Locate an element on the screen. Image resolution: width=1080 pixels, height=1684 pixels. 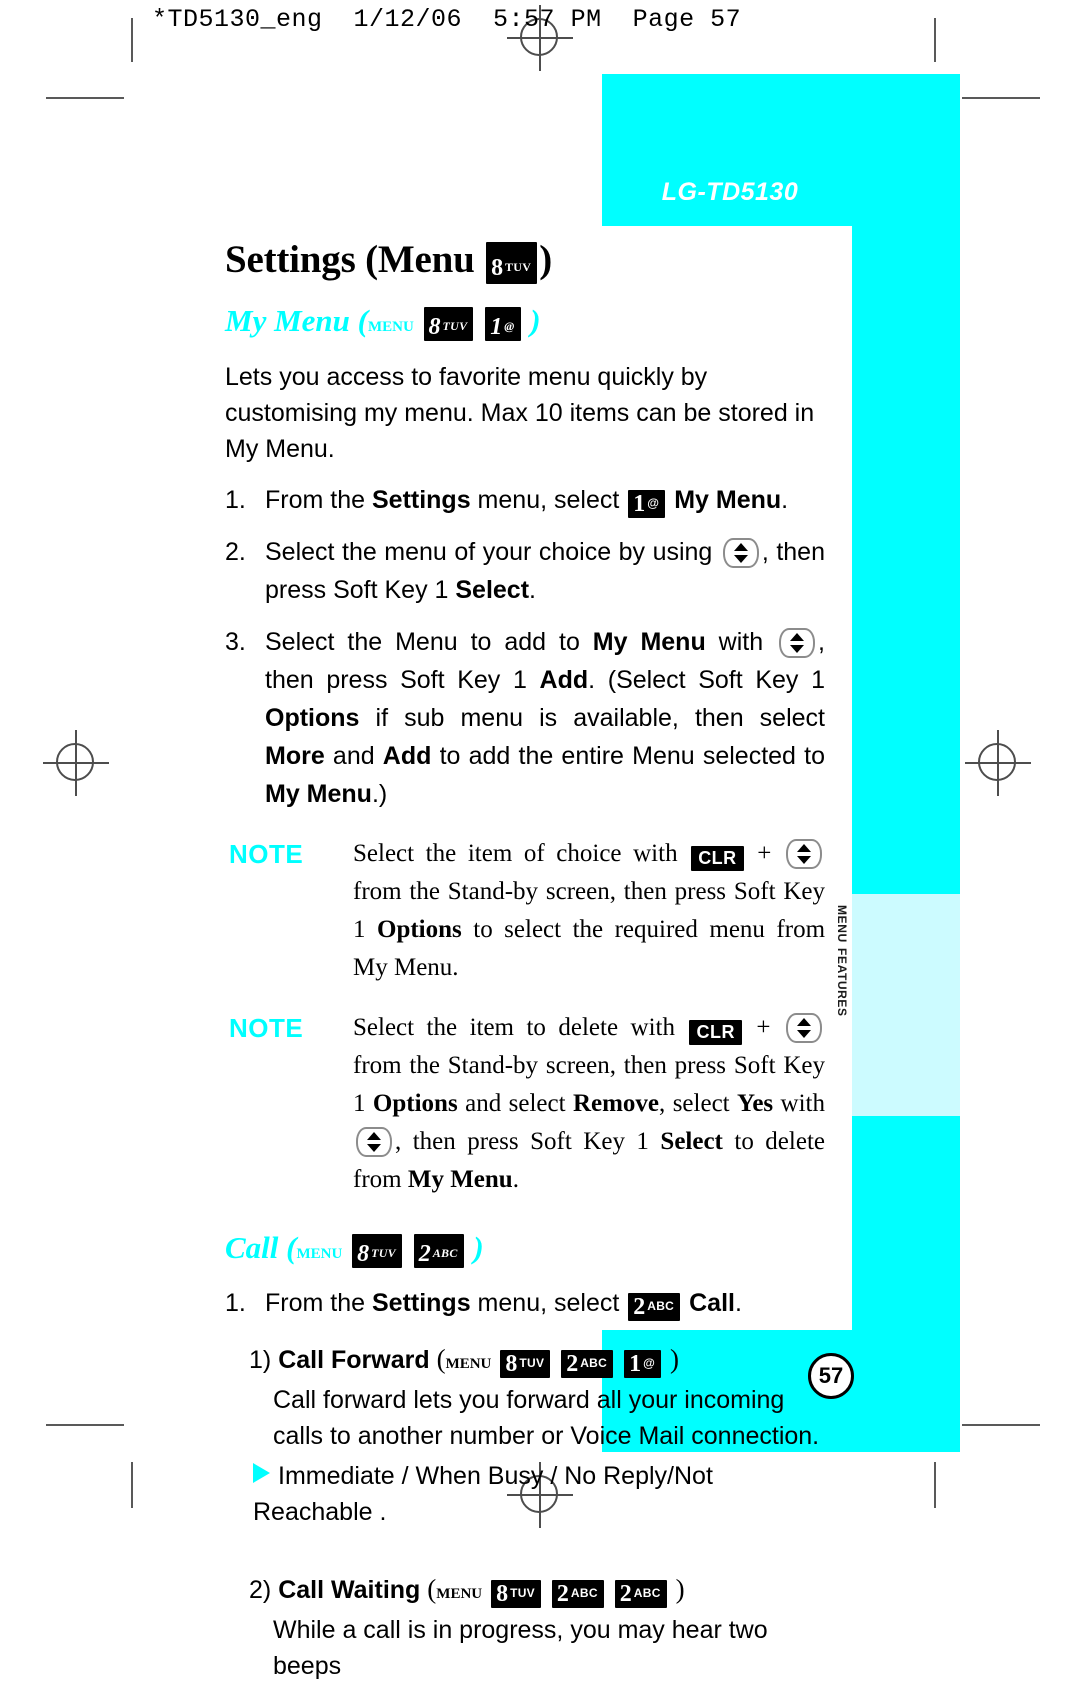
note-bold-my-menu: My Menu is located at coordinates (460, 1179).